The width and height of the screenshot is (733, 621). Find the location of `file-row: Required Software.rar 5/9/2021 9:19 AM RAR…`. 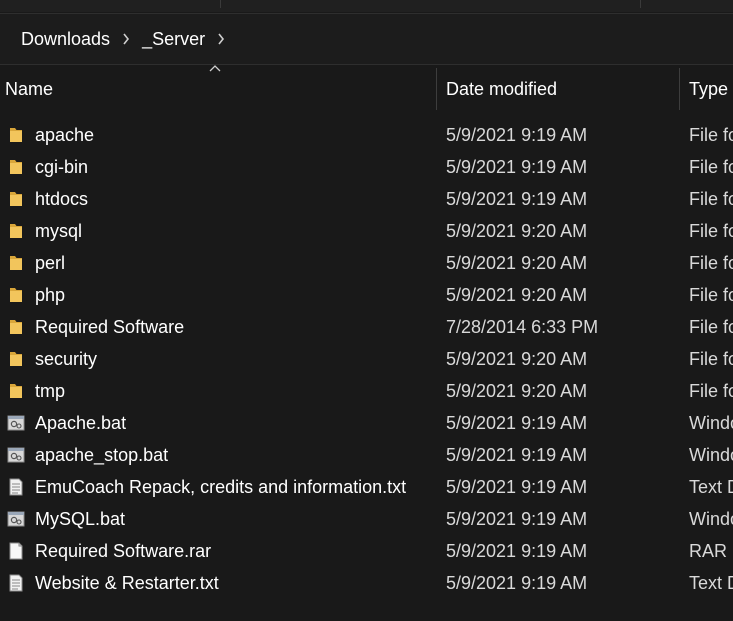

file-row: Required Software.rar 5/9/2021 9:19 AM RAR… is located at coordinates (366, 551).